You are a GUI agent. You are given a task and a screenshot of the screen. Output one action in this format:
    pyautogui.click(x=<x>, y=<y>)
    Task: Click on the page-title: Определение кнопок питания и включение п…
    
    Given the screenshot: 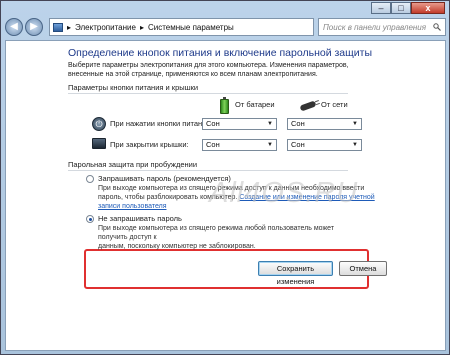 What is the action you would take?
    pyautogui.click(x=220, y=53)
    